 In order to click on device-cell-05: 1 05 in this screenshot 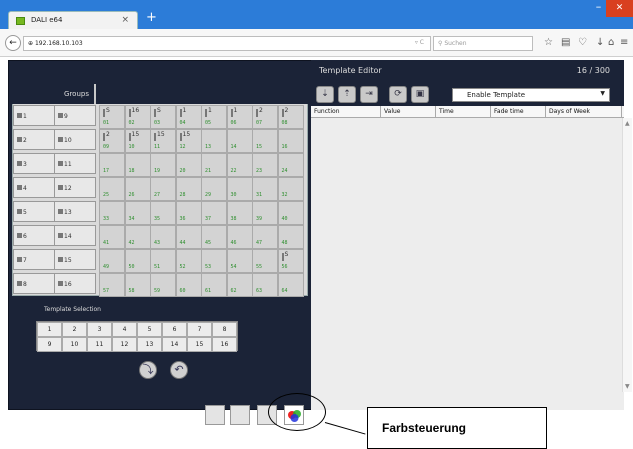, I will do `click(214, 117)`.